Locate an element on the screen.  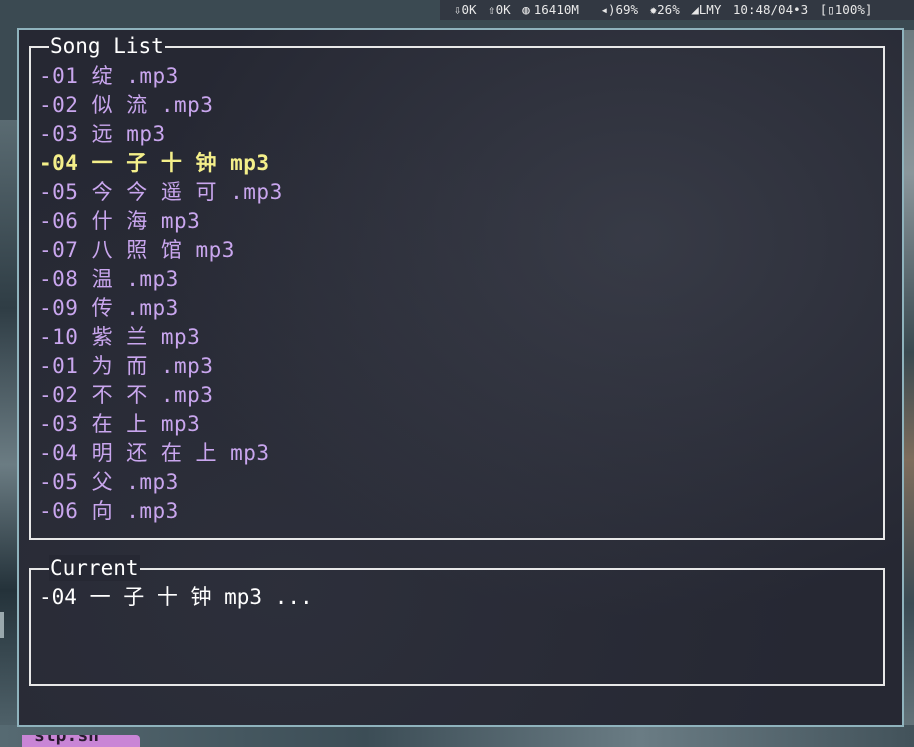
current-title: Current is located at coordinates (94, 568).